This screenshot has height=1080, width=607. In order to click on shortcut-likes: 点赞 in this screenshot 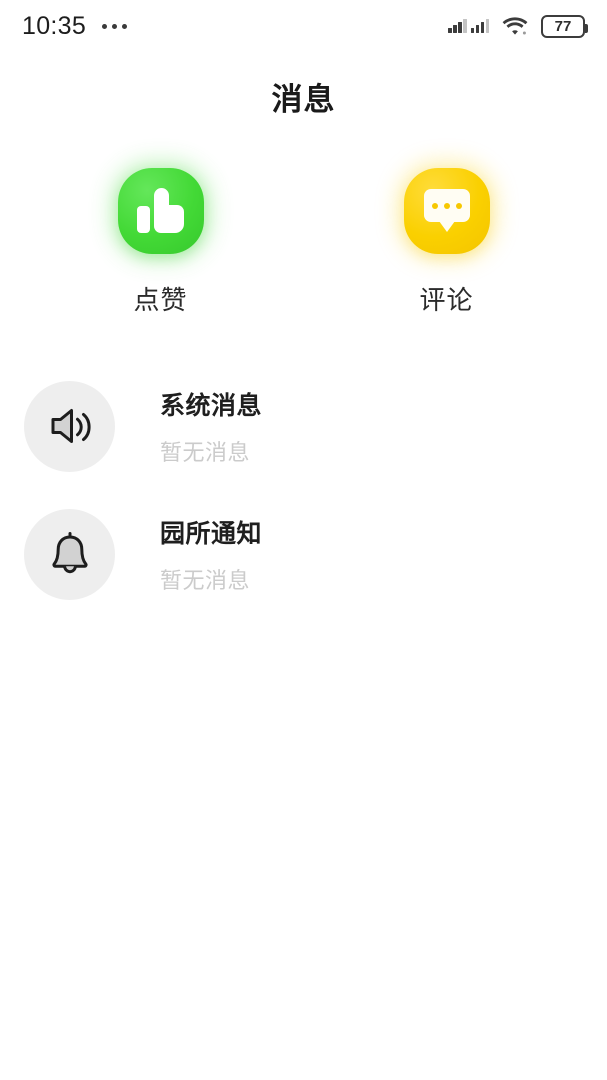, I will do `click(160, 242)`.